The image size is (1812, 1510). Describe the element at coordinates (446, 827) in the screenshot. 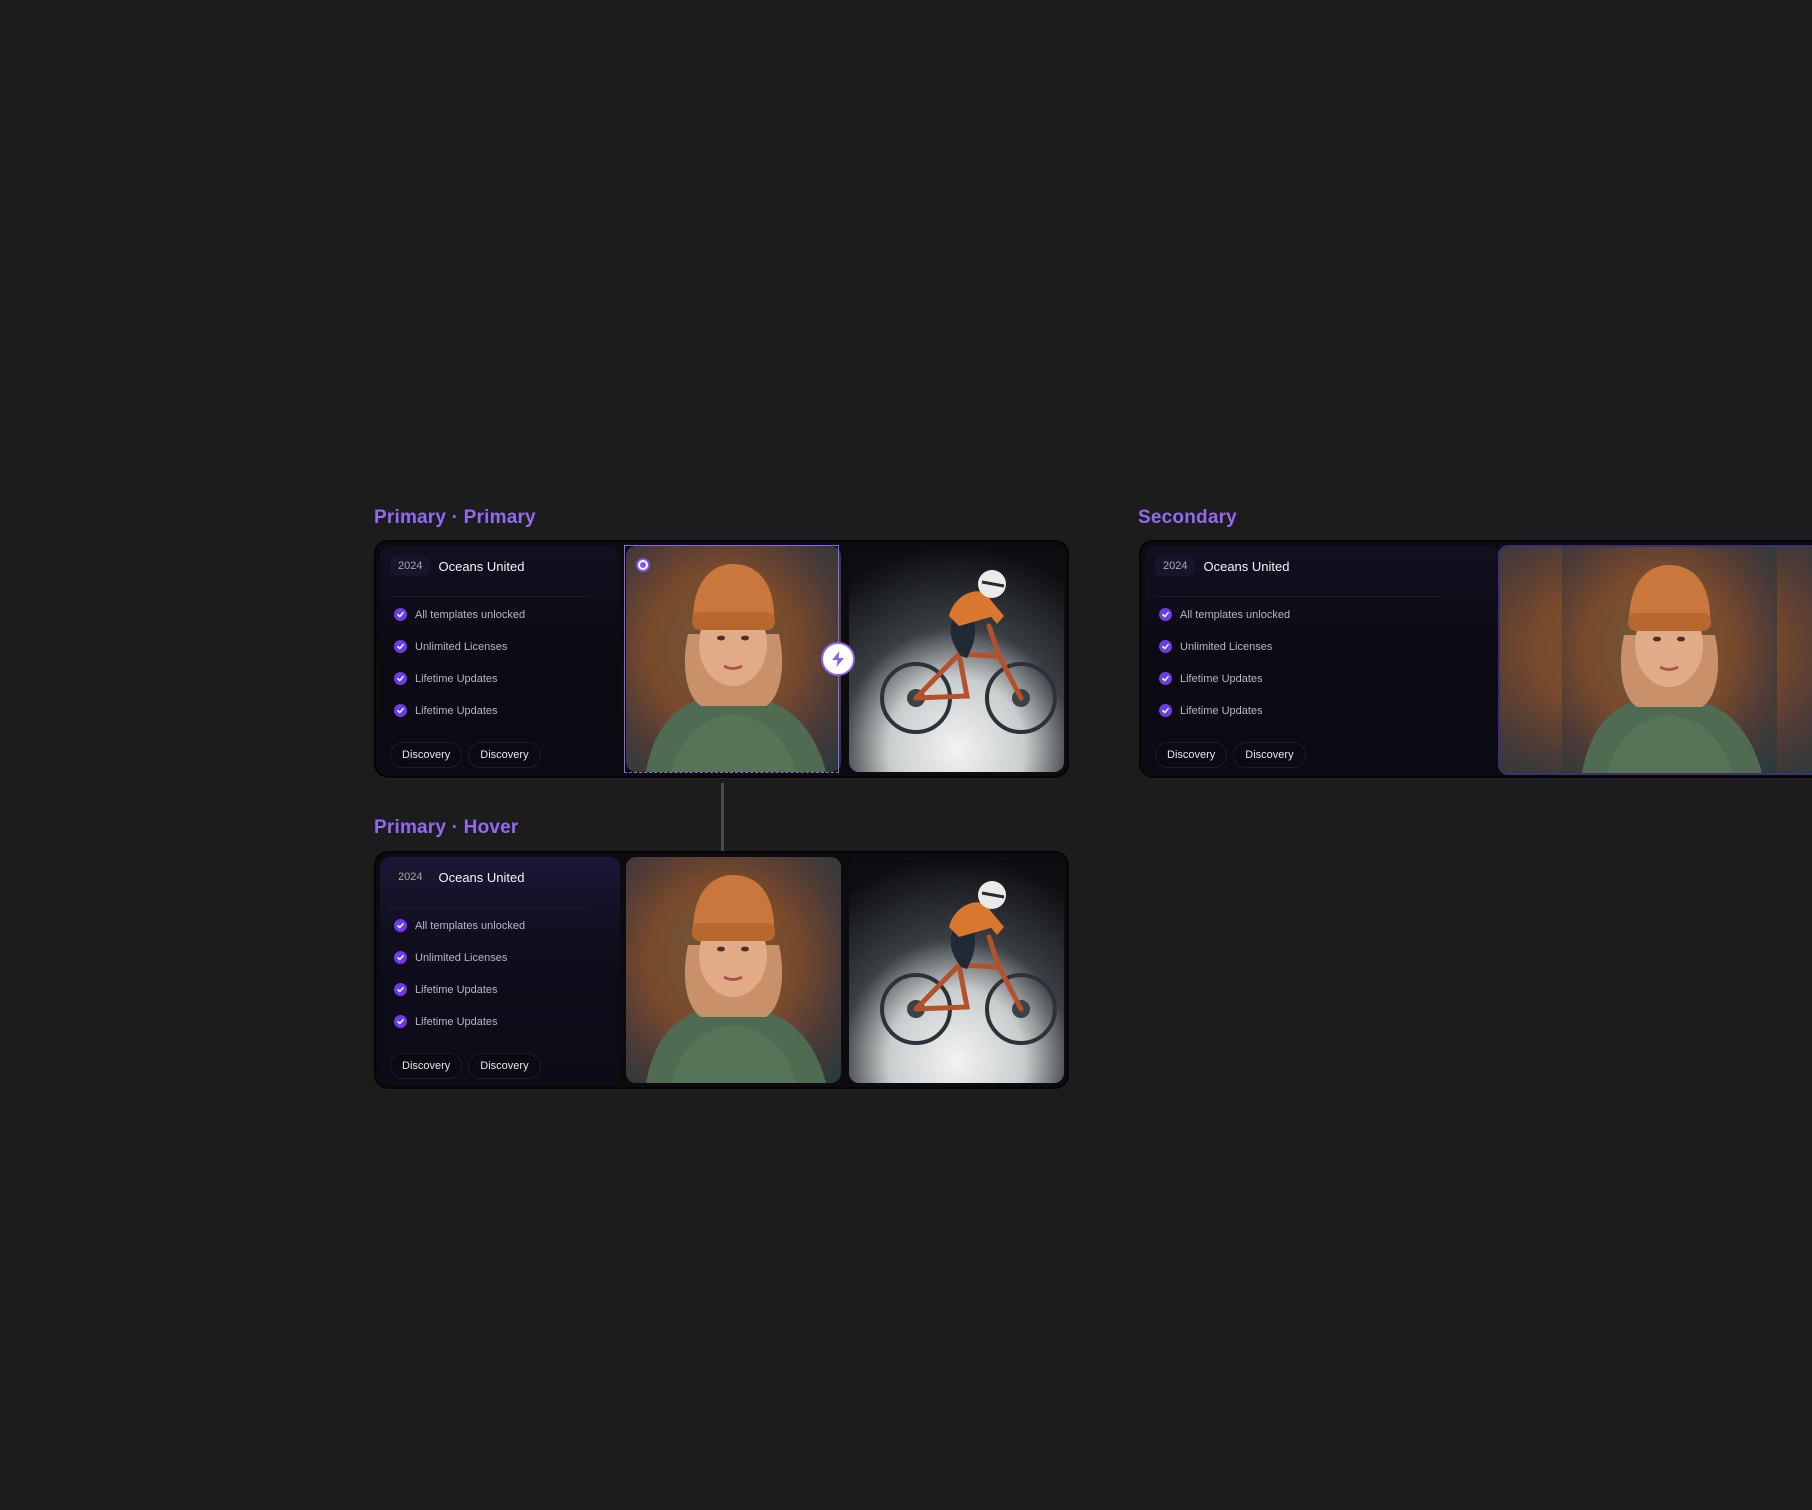

I see `section-label-primary-hover: Primary · Hover` at that location.